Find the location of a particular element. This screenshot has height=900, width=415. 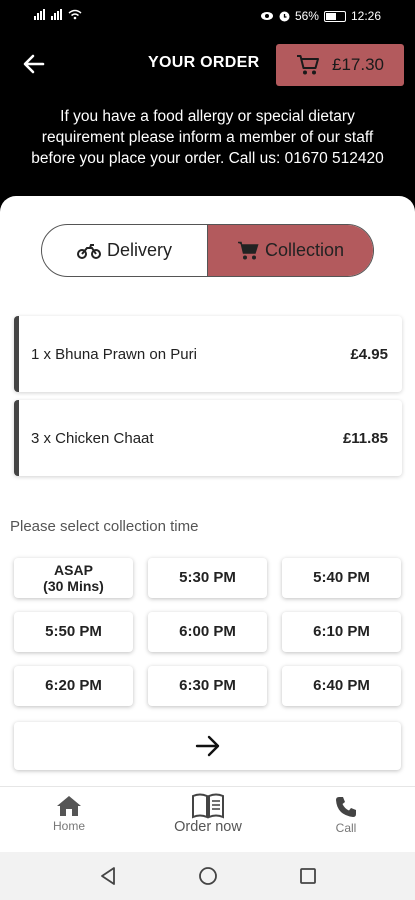

time-slot-sublabel: (30 Mins) is located at coordinates (73, 586).